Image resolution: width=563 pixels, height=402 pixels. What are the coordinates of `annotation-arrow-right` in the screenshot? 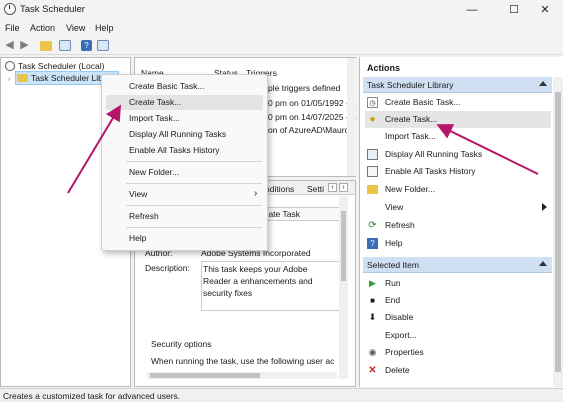 It's located at (487, 149).